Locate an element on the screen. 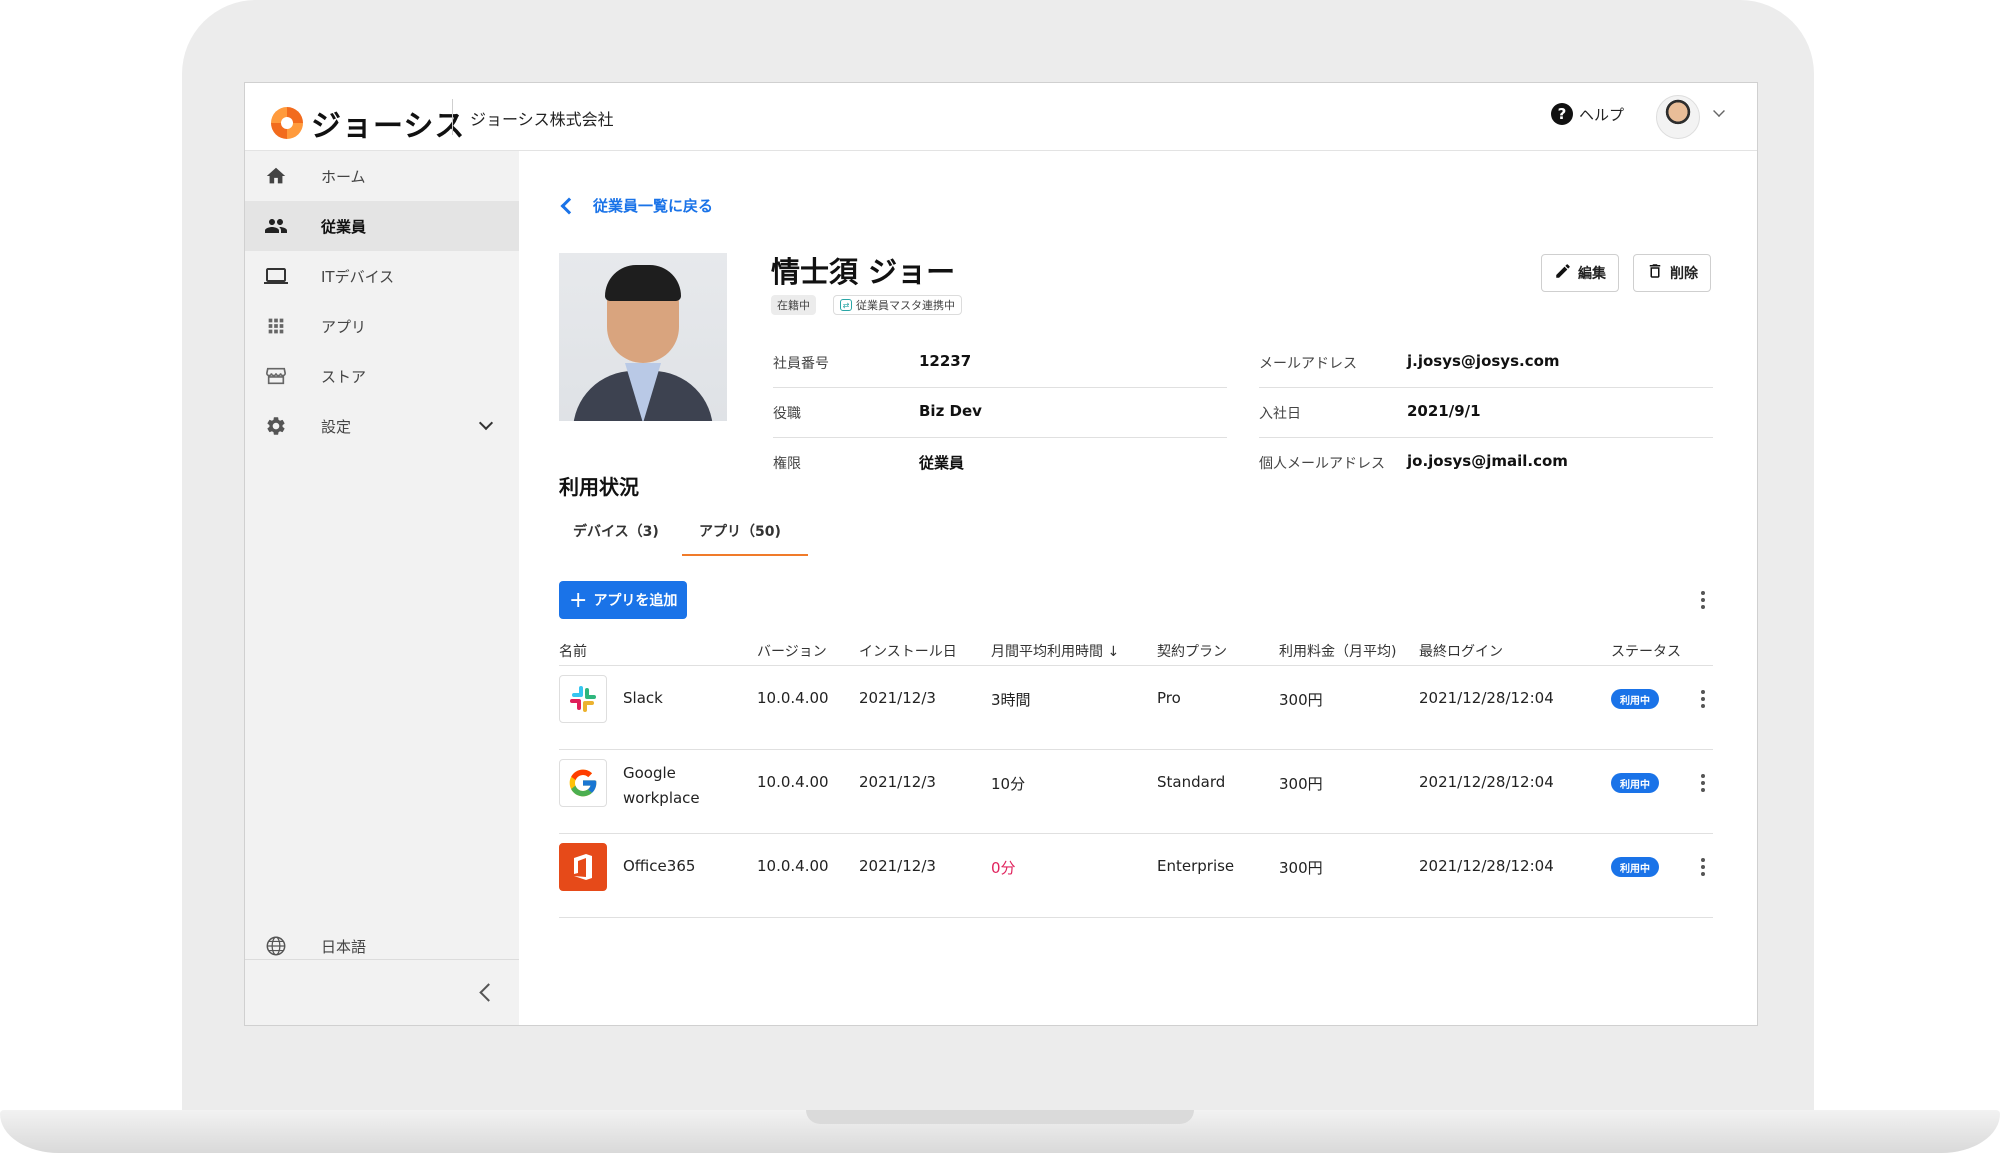 The height and width of the screenshot is (1153, 2000). column-header-plan: 契約プラン is located at coordinates (1192, 651).